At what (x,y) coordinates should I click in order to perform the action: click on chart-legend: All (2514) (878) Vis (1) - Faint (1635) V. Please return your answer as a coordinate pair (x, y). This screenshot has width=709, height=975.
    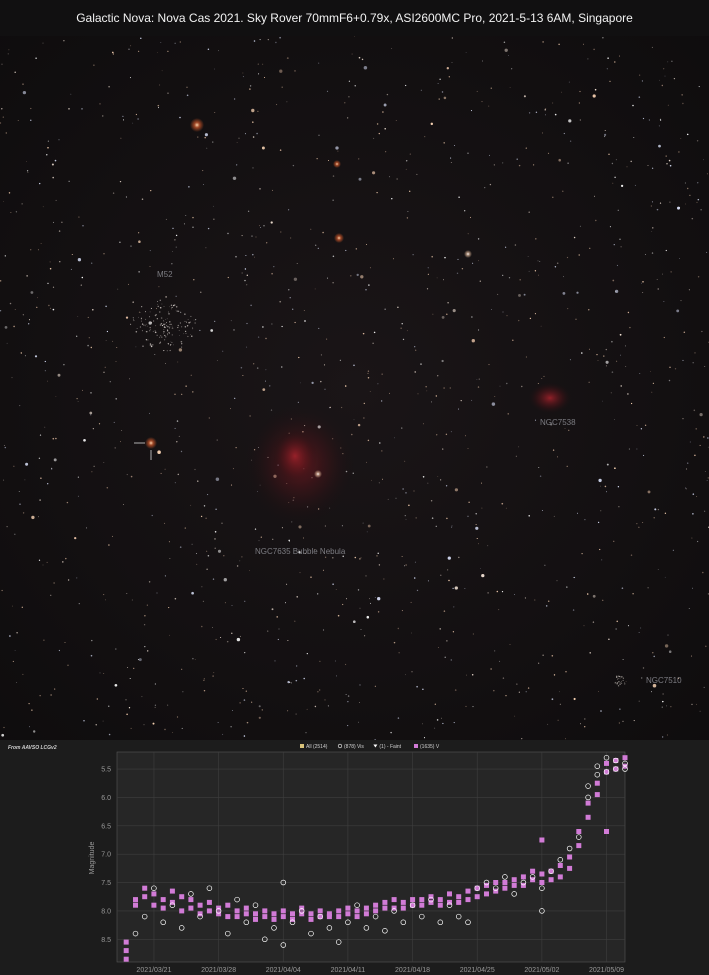
    Looking at the image, I should click on (370, 746).